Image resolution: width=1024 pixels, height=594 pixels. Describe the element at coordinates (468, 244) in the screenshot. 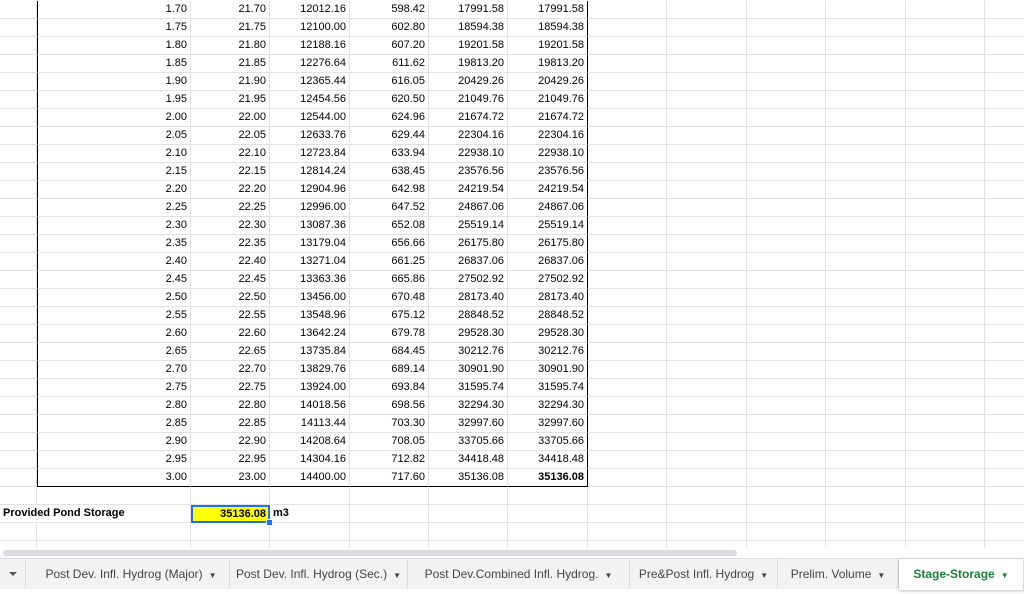

I see `table-cell: 26175.80` at that location.